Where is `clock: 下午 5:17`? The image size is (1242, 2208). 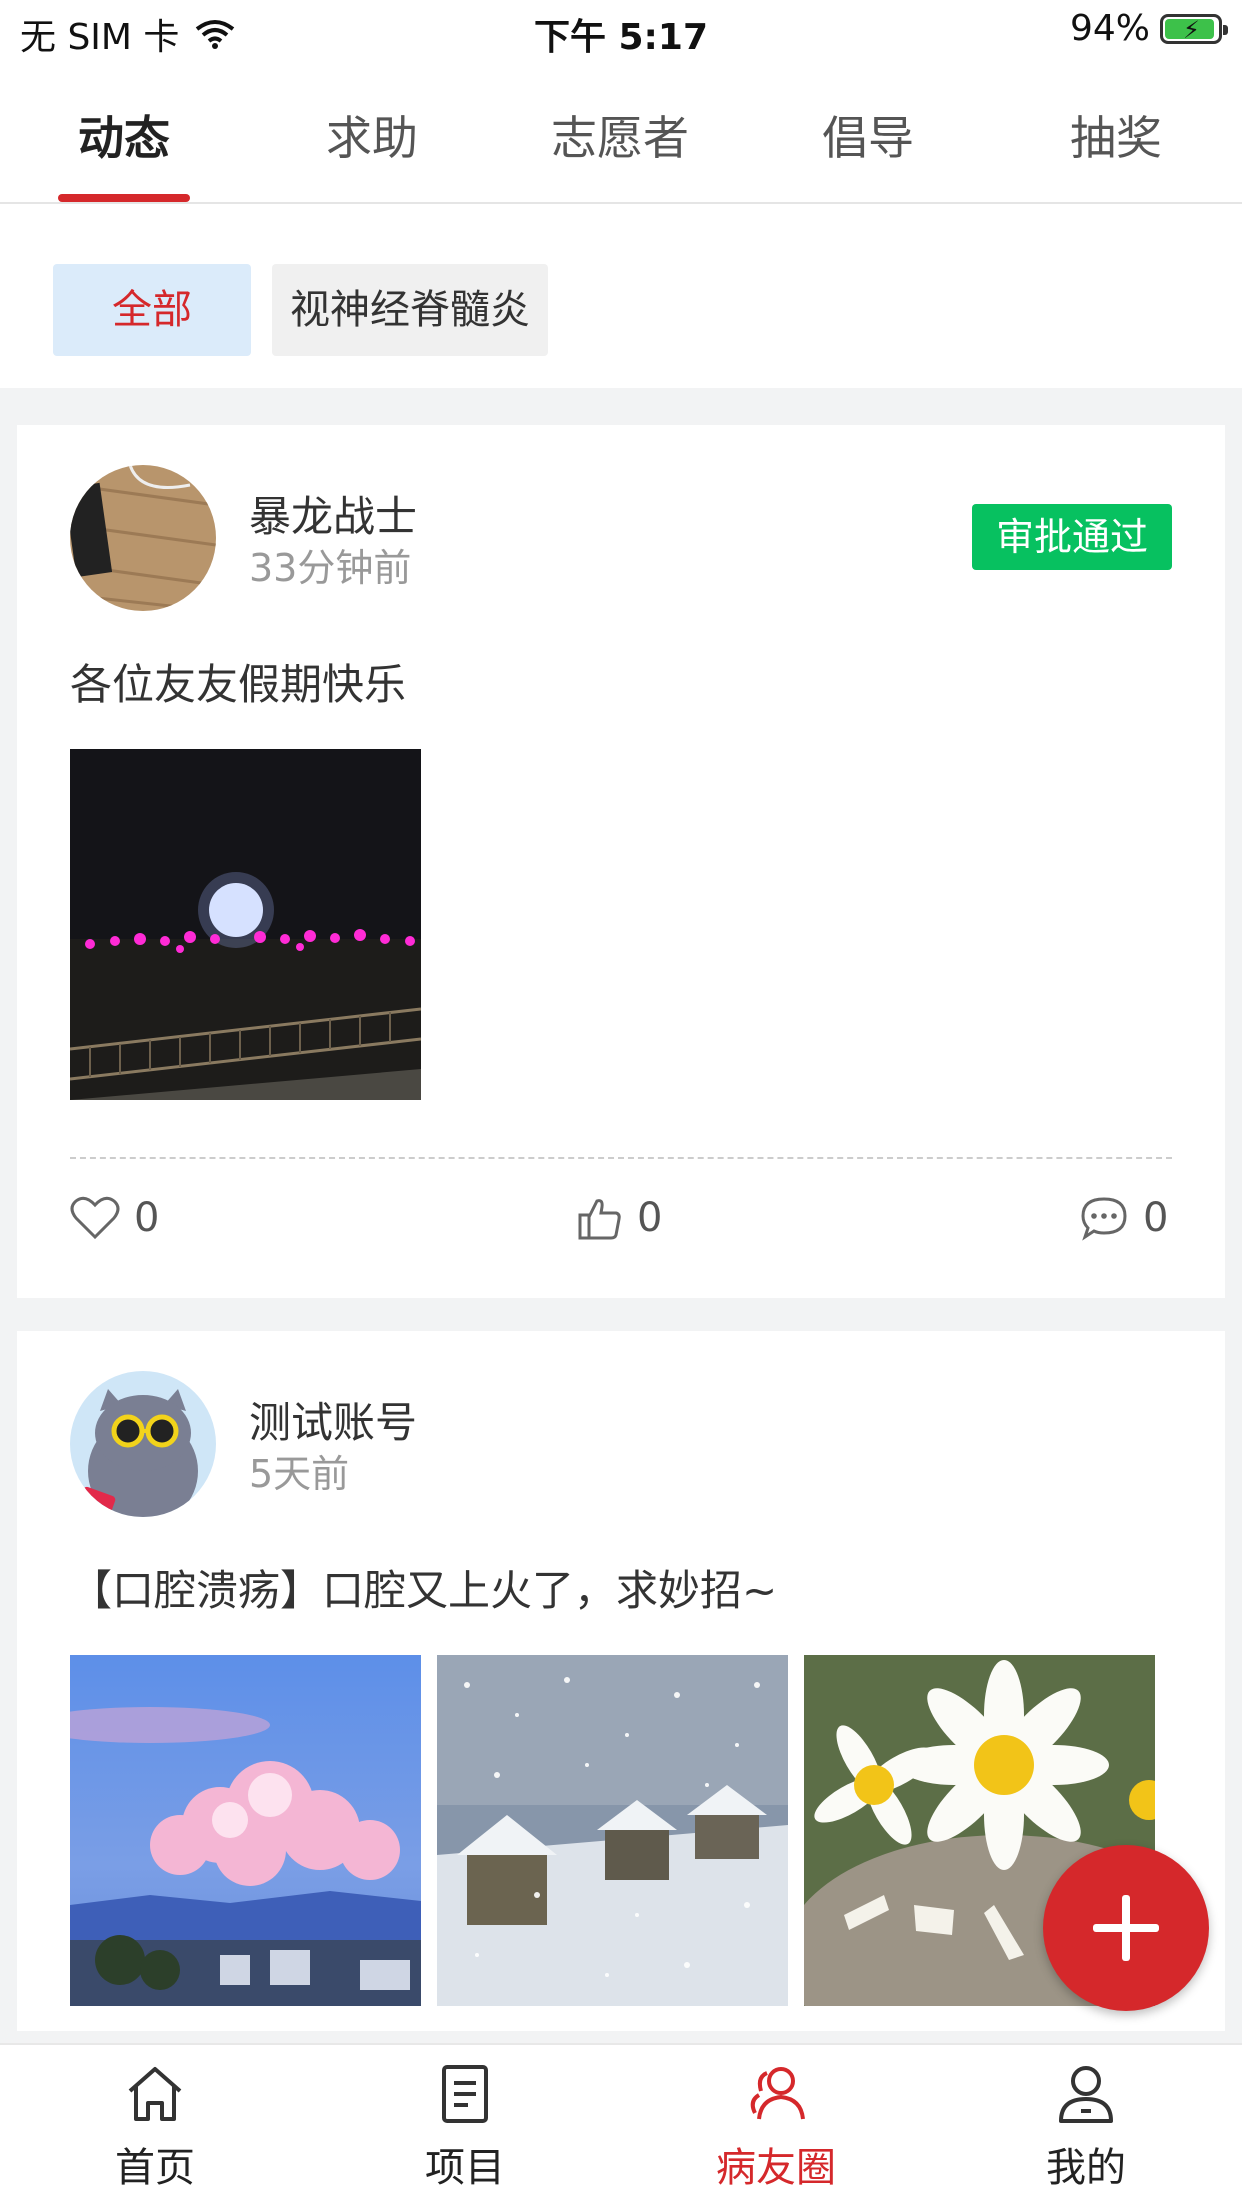 clock: 下午 5:17 is located at coordinates (621, 37).